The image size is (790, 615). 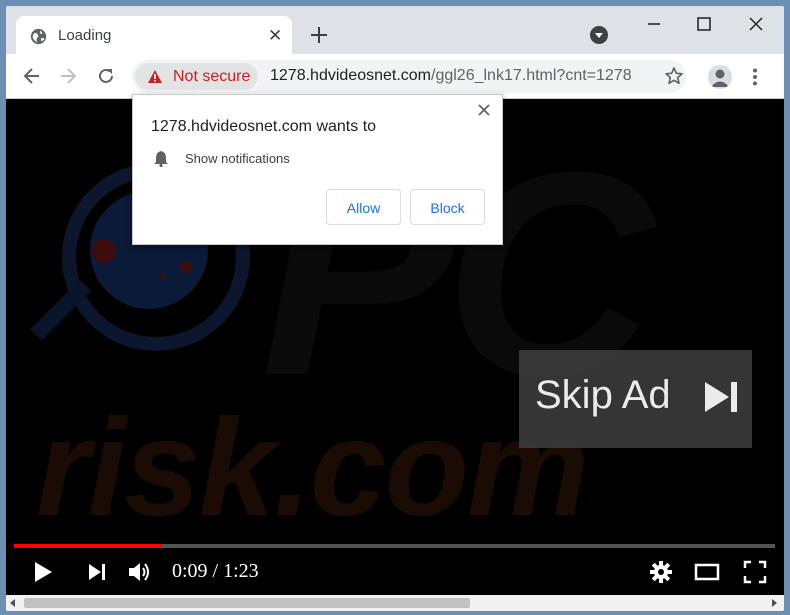 I want to click on reload-icon, so click(x=106, y=76).